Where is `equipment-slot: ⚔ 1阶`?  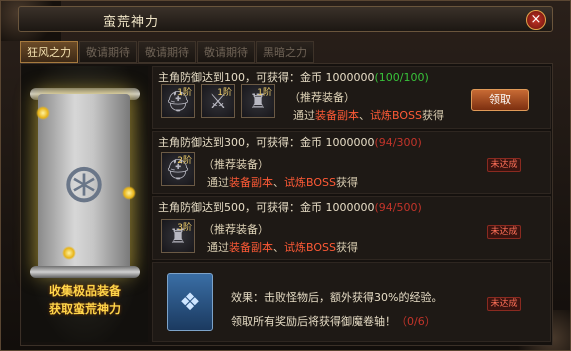 equipment-slot: ⚔ 1阶 is located at coordinates (218, 101).